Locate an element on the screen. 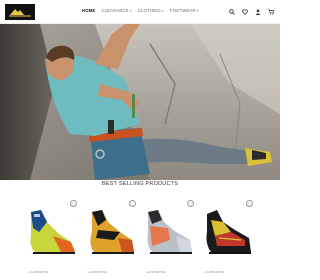  heart-icon is located at coordinates (244, 11).